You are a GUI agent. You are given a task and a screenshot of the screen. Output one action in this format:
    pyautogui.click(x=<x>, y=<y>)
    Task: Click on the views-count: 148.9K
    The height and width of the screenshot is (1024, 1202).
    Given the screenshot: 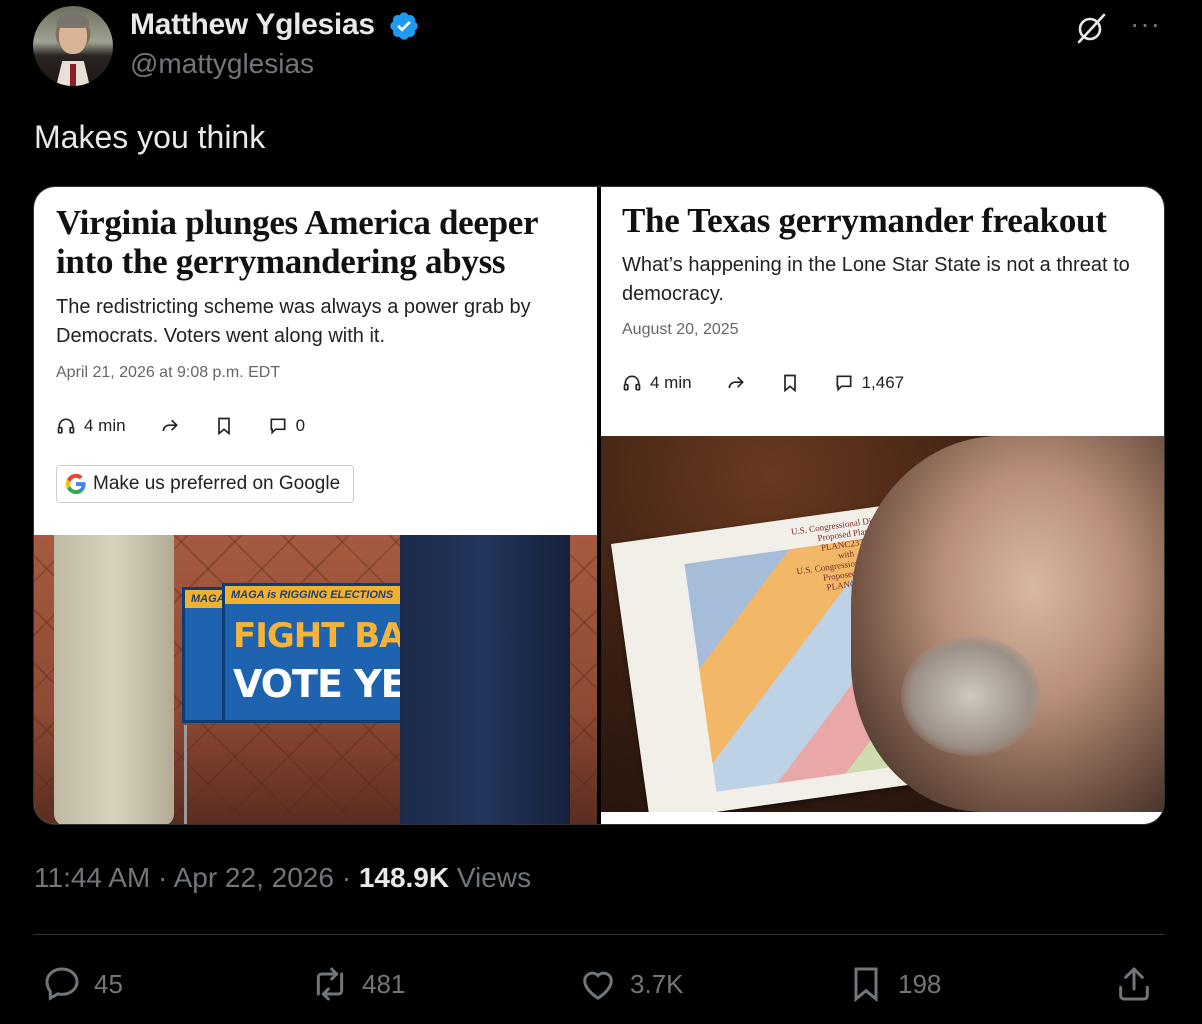 What is the action you would take?
    pyautogui.click(x=404, y=877)
    